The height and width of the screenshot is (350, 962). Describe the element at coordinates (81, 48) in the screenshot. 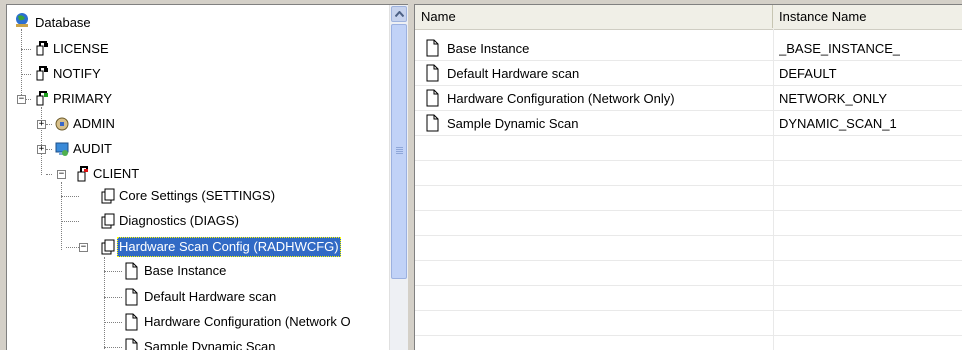

I see `tree-item-label: LICENSE` at that location.